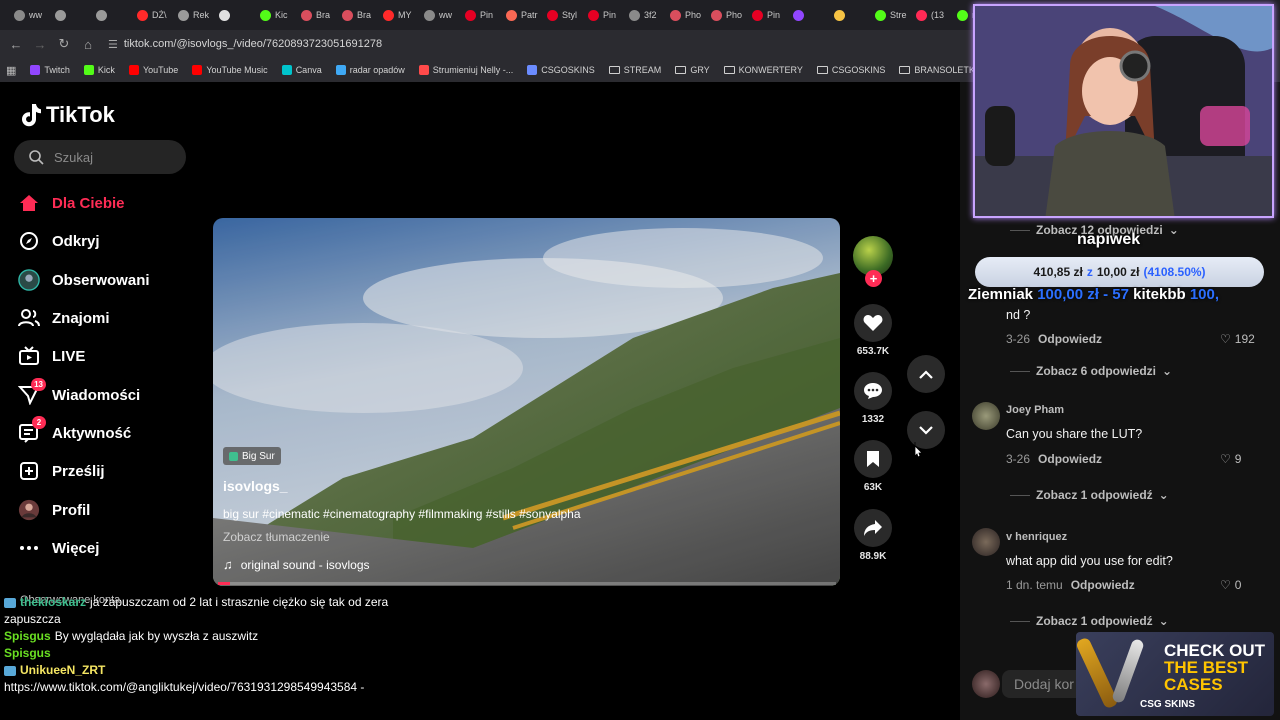  I want to click on follow-plus-button: +, so click(873, 278).